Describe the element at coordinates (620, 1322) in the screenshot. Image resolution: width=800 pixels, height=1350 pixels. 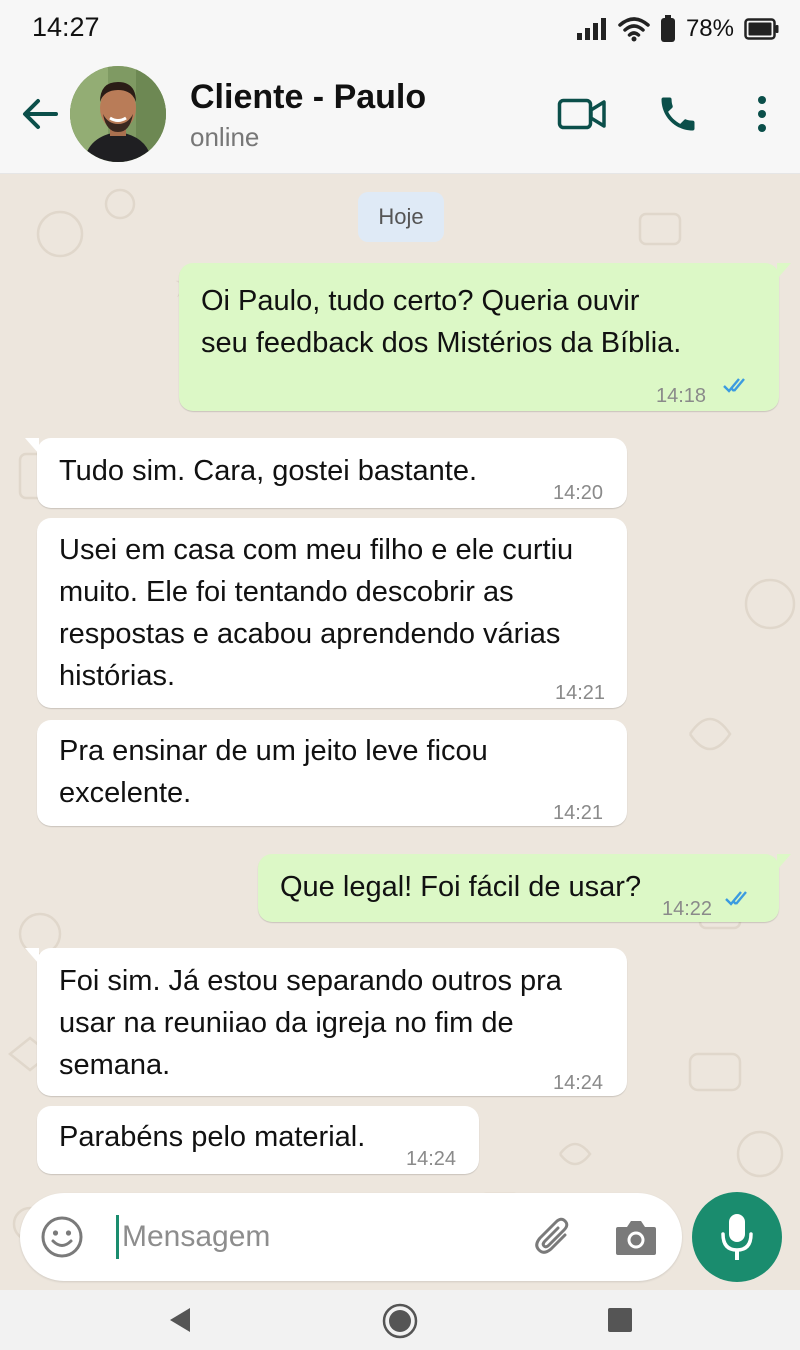
I see `nav-recents-icon` at that location.